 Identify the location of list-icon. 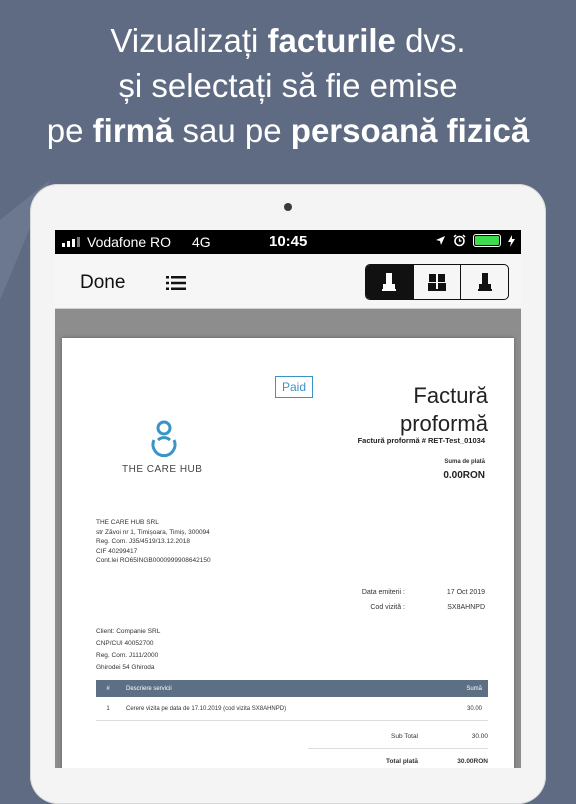
(176, 283).